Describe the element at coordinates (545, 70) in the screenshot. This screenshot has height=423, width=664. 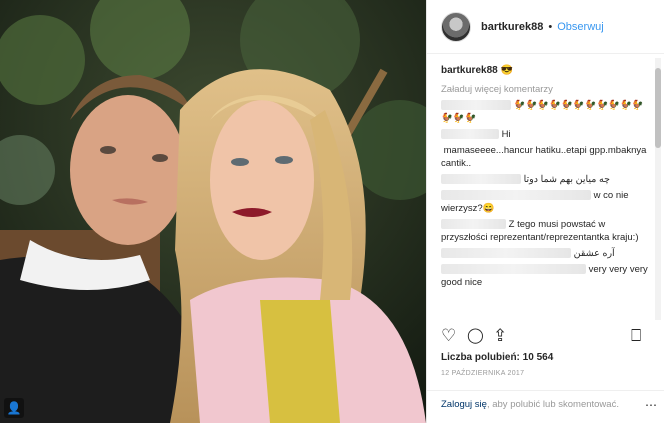
I see `owner-caption: bartkurek88 😎` at that location.